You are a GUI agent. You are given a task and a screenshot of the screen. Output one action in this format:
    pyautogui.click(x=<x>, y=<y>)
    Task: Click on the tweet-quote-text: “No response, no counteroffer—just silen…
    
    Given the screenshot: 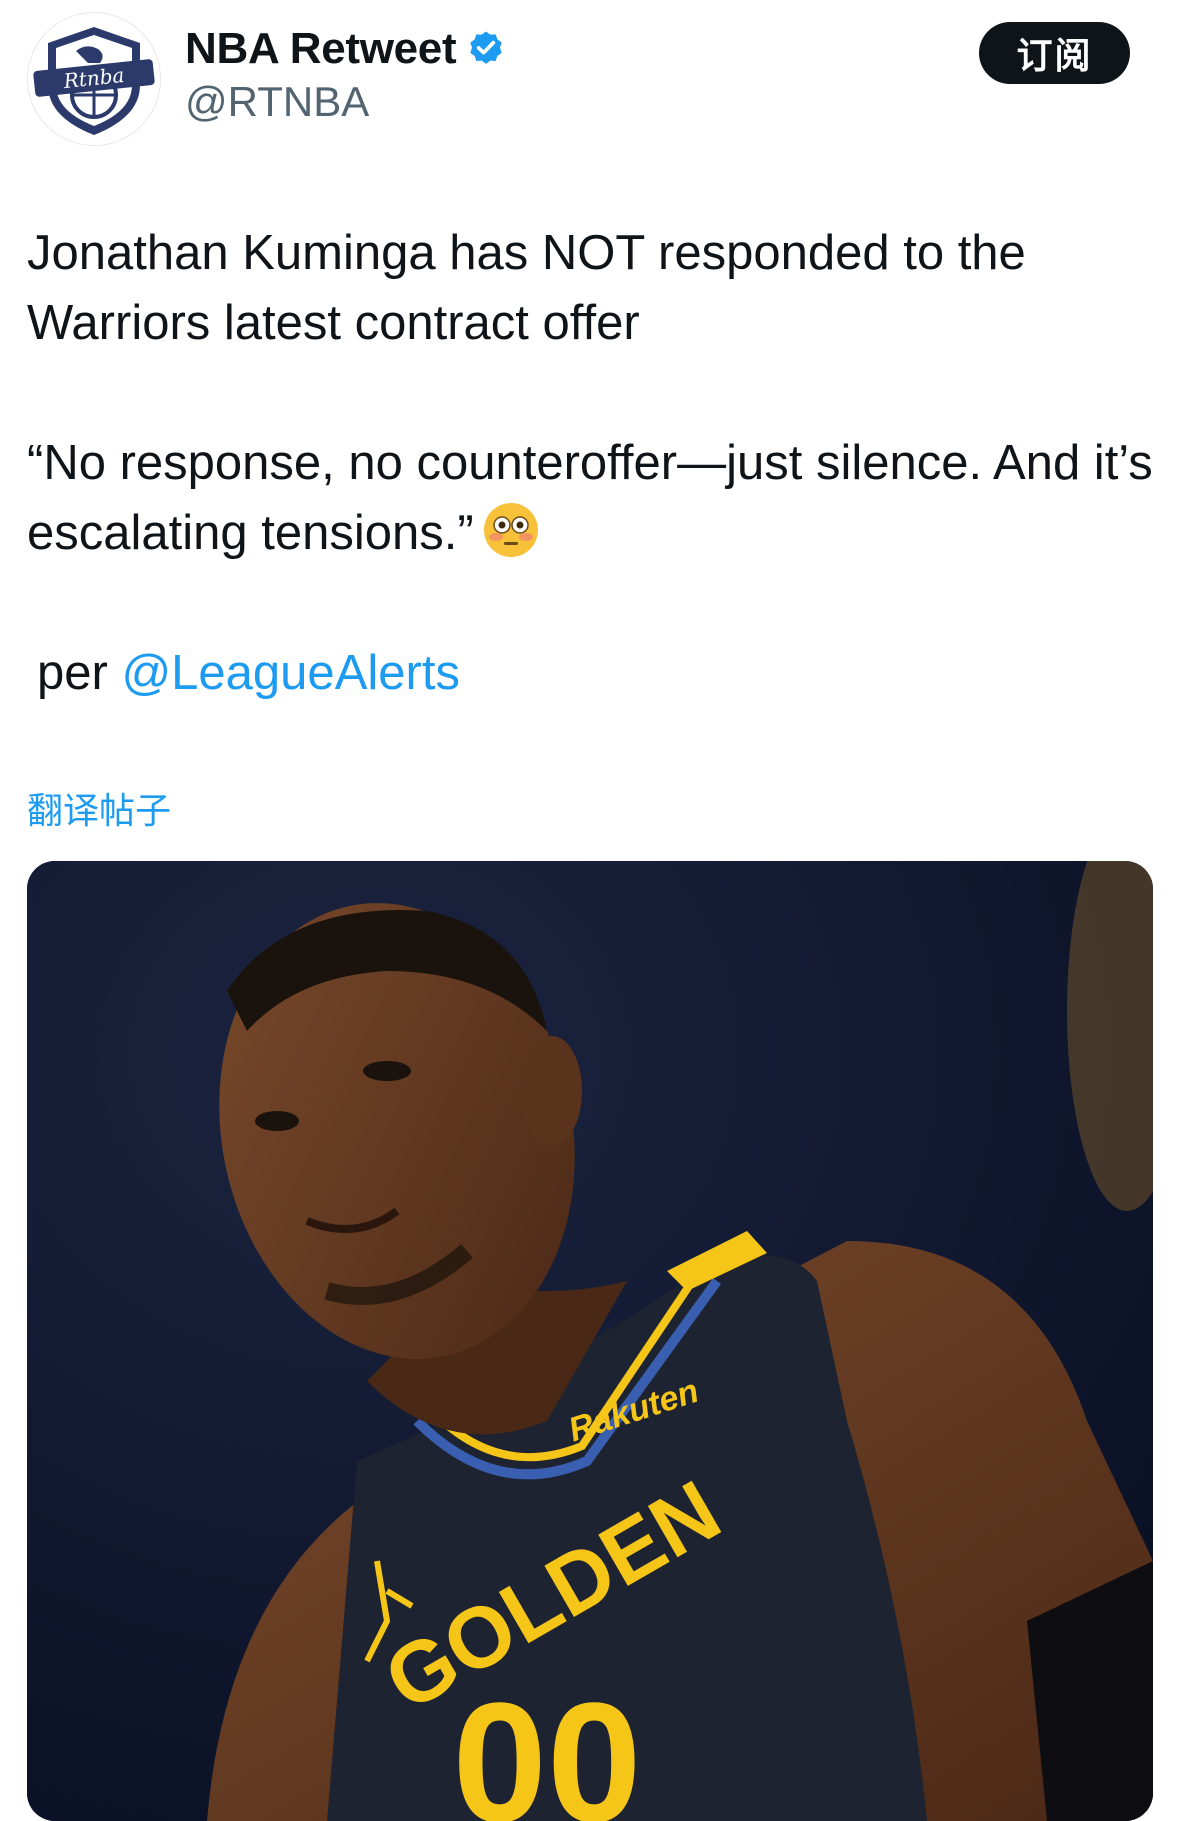 What is the action you would take?
    pyautogui.click(x=590, y=498)
    